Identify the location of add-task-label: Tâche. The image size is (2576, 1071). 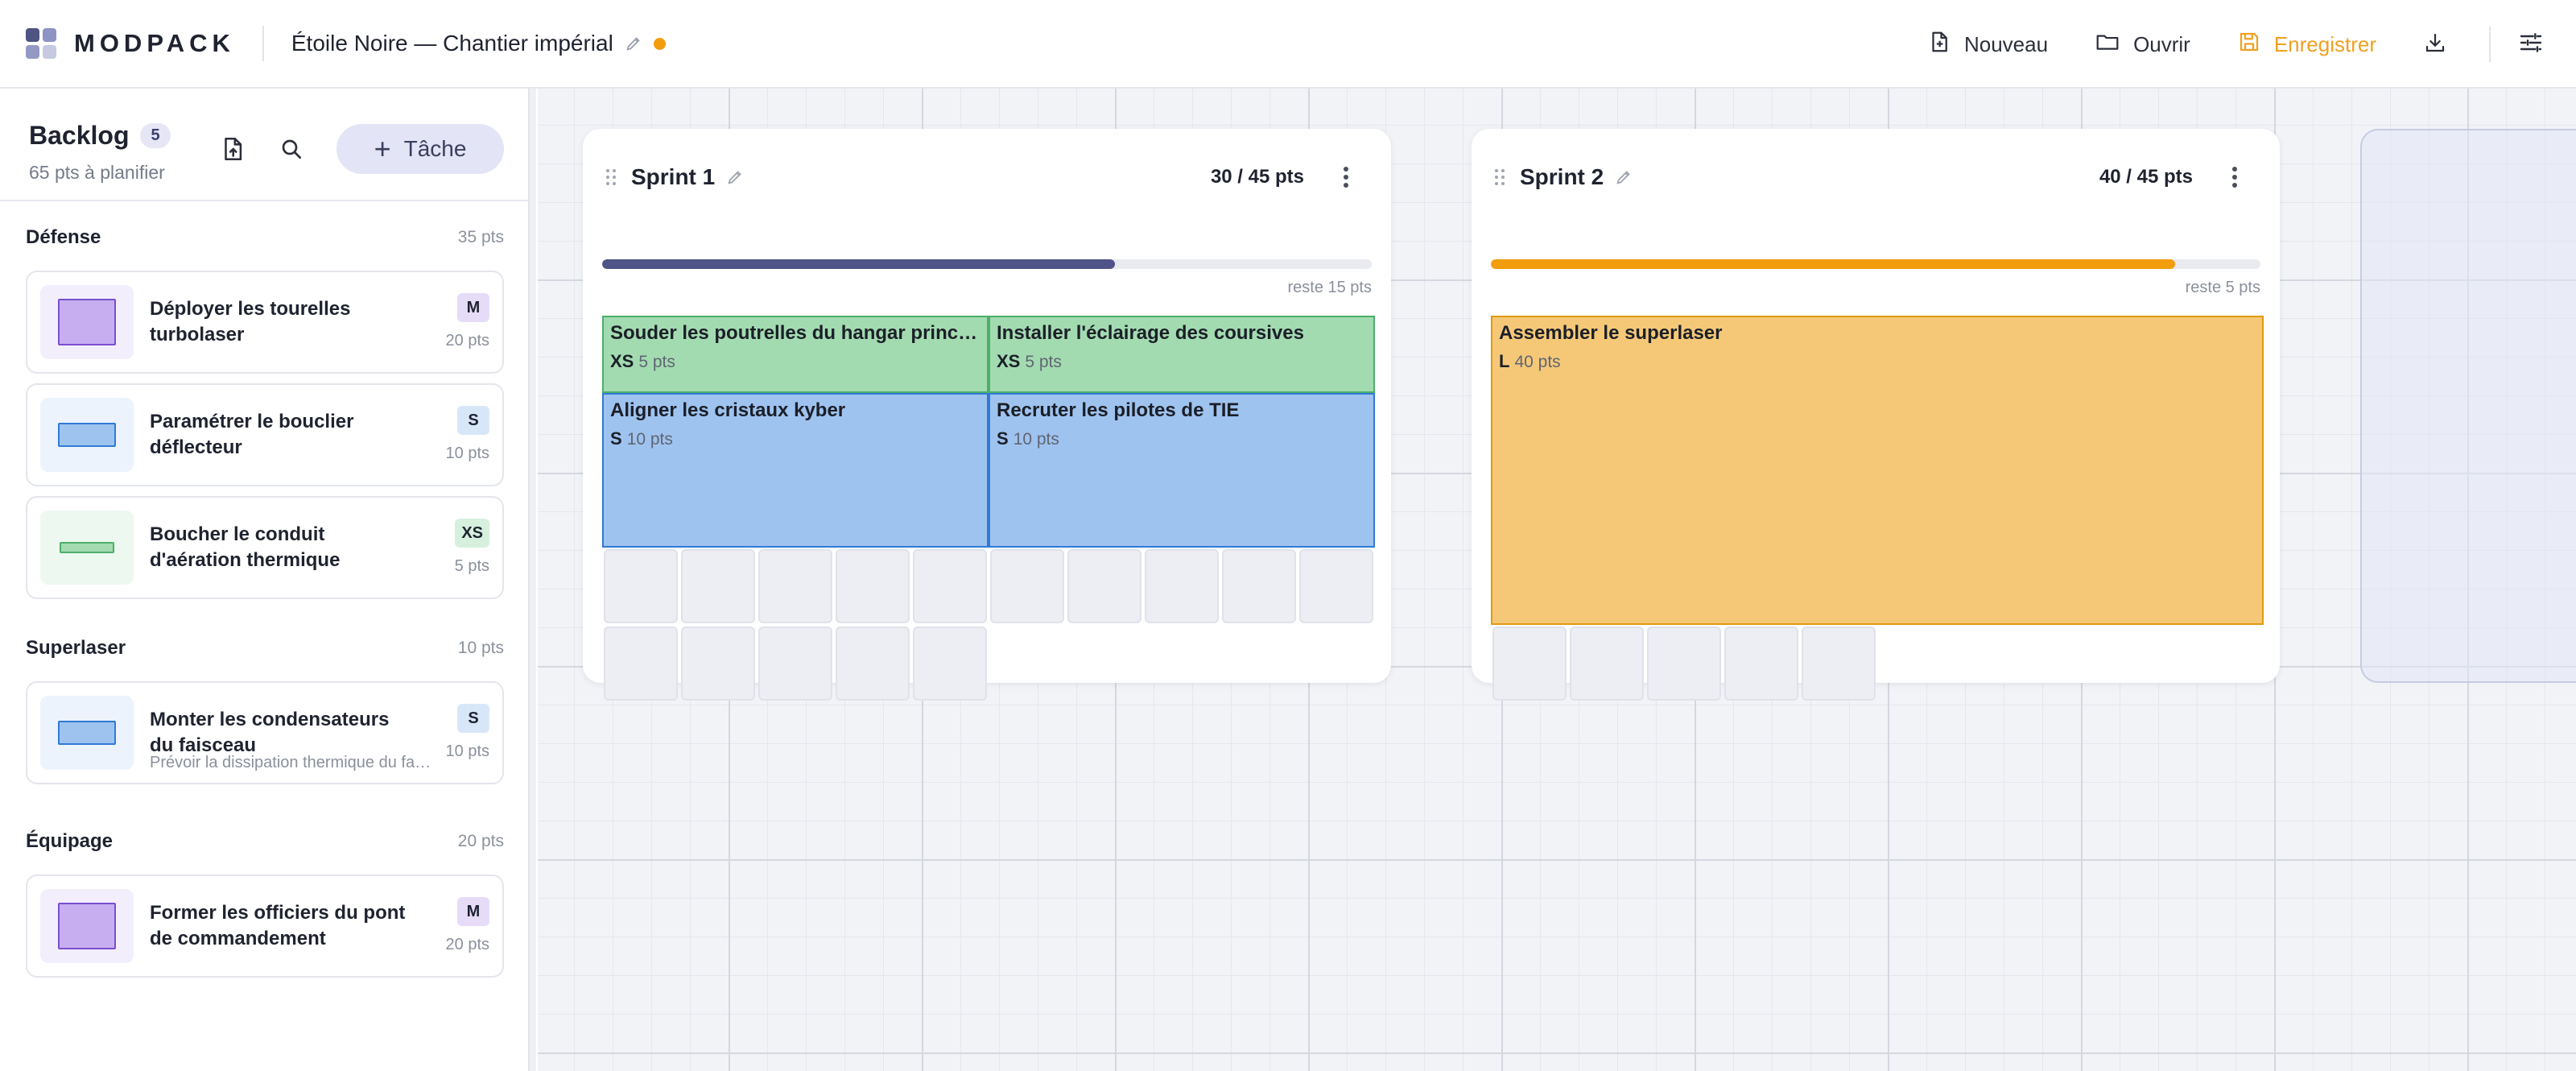
(435, 148).